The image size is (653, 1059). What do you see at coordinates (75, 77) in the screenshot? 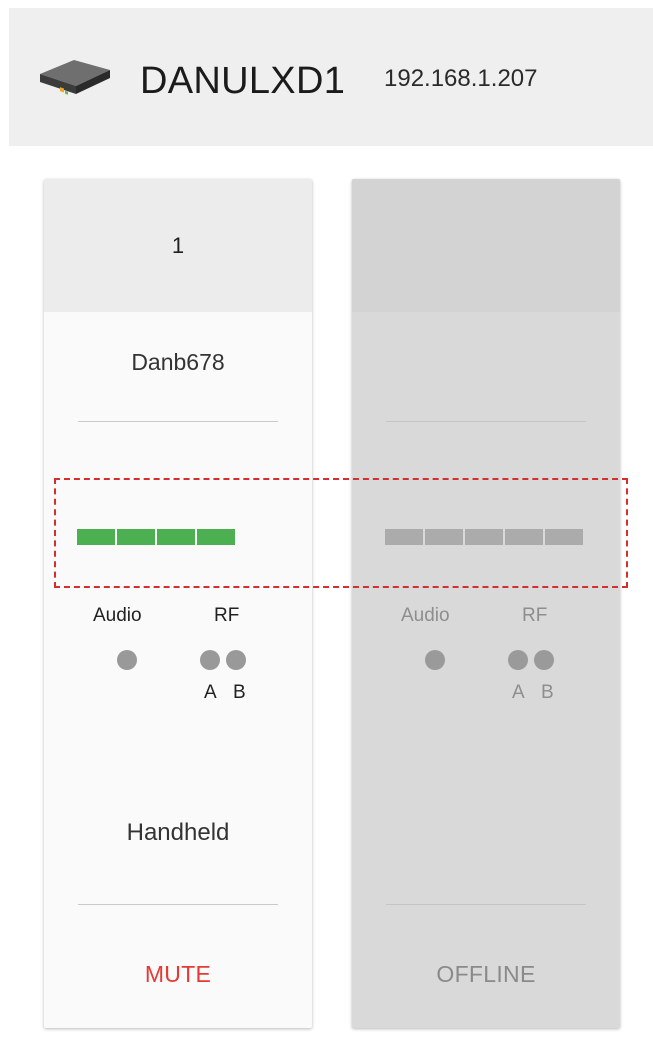
I see `receiver-device-icon` at bounding box center [75, 77].